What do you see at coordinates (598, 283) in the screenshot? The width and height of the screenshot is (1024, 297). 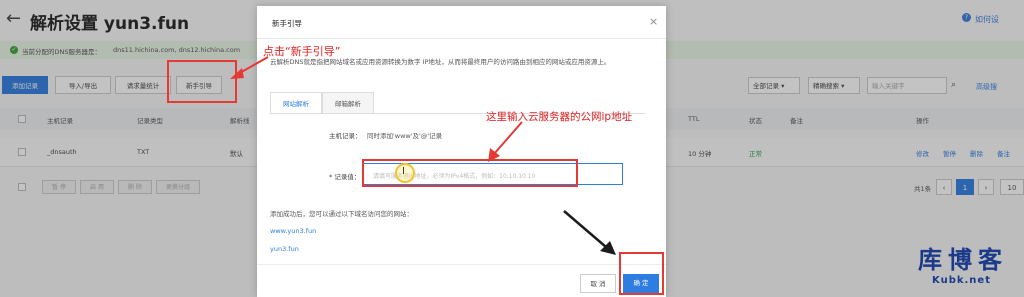 I see `cancel-button: 取 消` at bounding box center [598, 283].